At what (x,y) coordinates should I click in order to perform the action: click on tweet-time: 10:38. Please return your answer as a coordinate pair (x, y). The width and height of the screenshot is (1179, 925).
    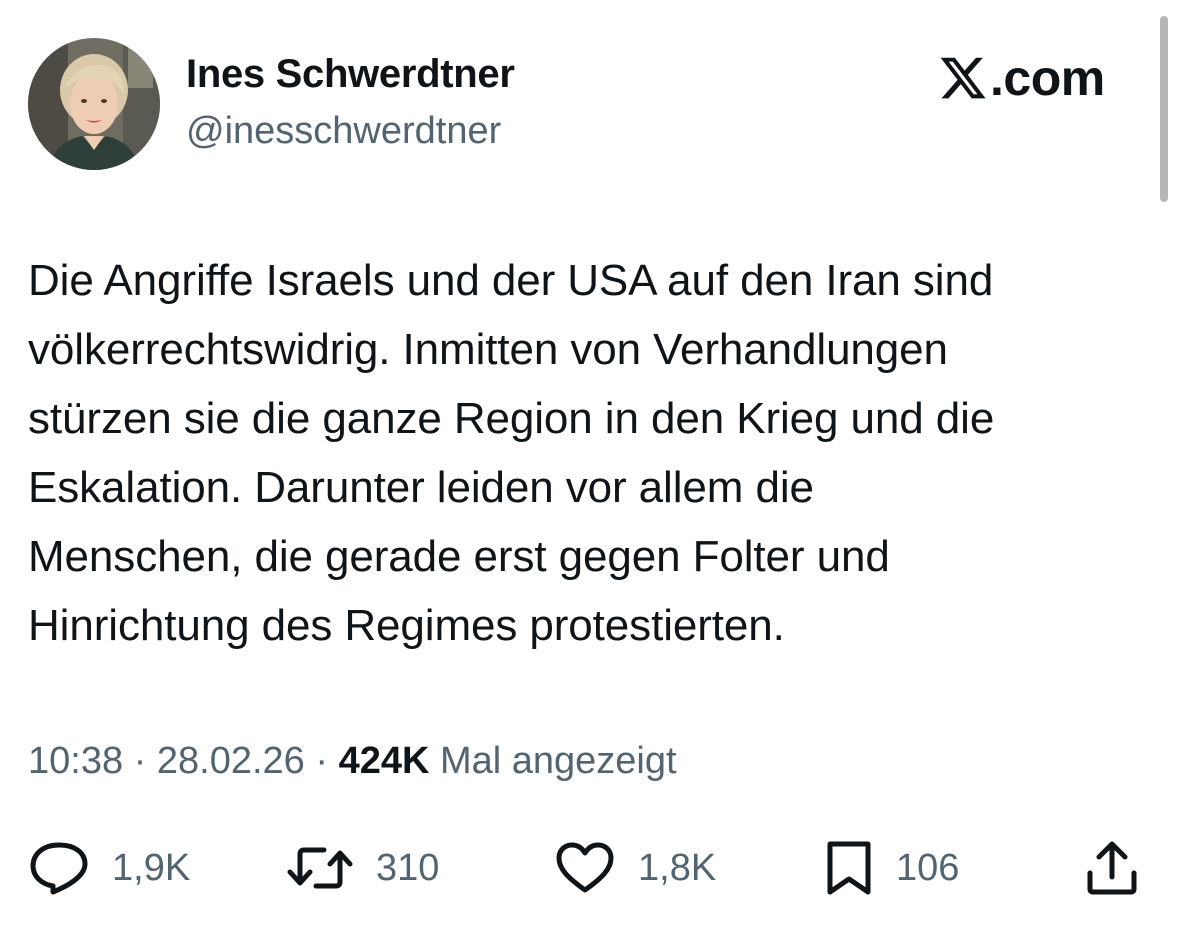
    Looking at the image, I should click on (75, 761).